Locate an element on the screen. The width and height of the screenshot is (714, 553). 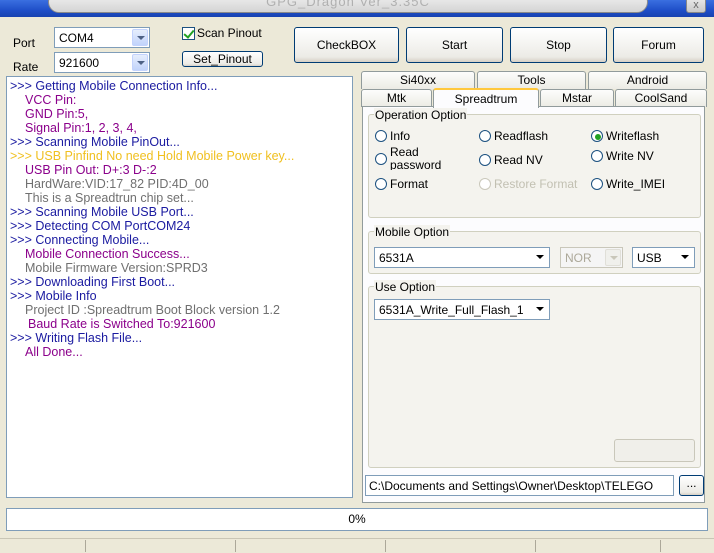
log-line: GND Pin:5, is located at coordinates (57, 114).